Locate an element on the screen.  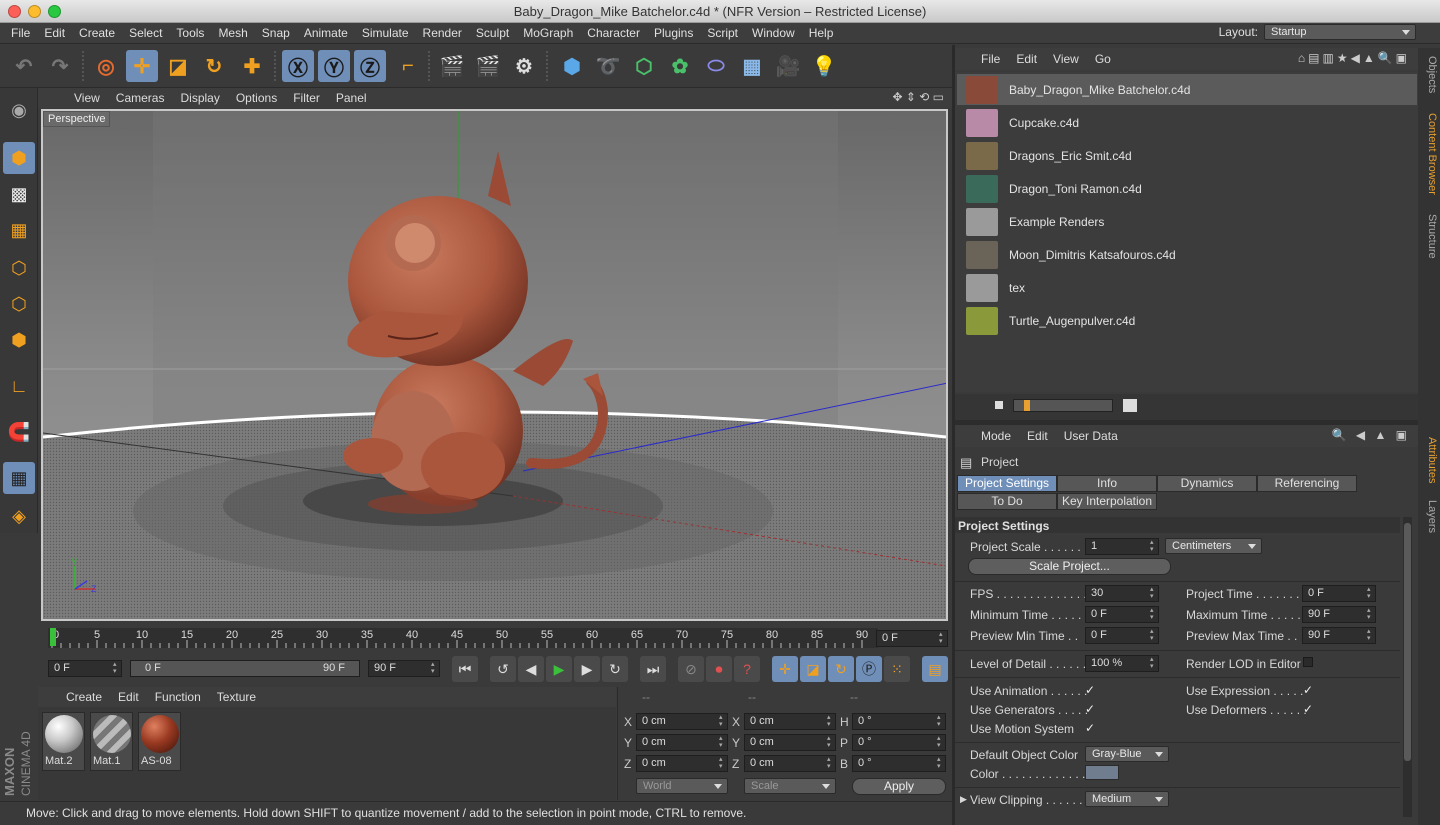
locked-workplane-icon: ▦ is located at coordinates (19, 478).